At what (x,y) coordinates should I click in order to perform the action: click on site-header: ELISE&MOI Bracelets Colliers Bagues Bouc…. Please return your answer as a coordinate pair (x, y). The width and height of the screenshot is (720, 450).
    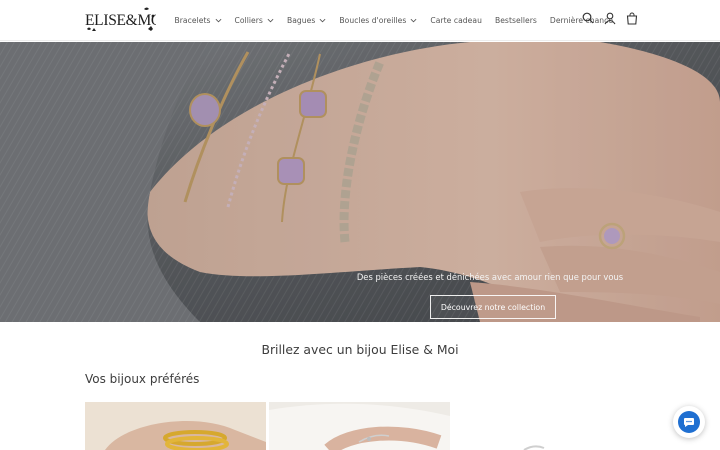
    Looking at the image, I should click on (360, 20).